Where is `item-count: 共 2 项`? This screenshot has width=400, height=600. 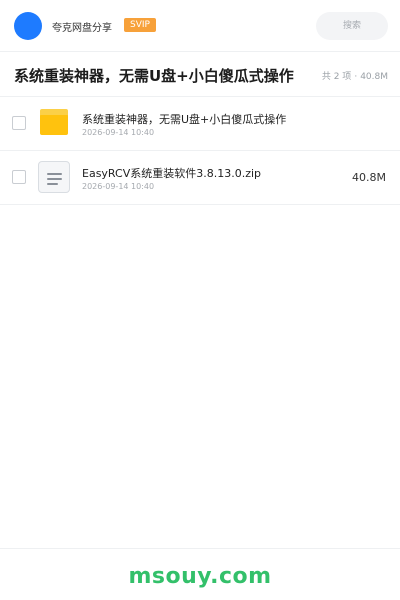 item-count: 共 2 项 is located at coordinates (336, 77).